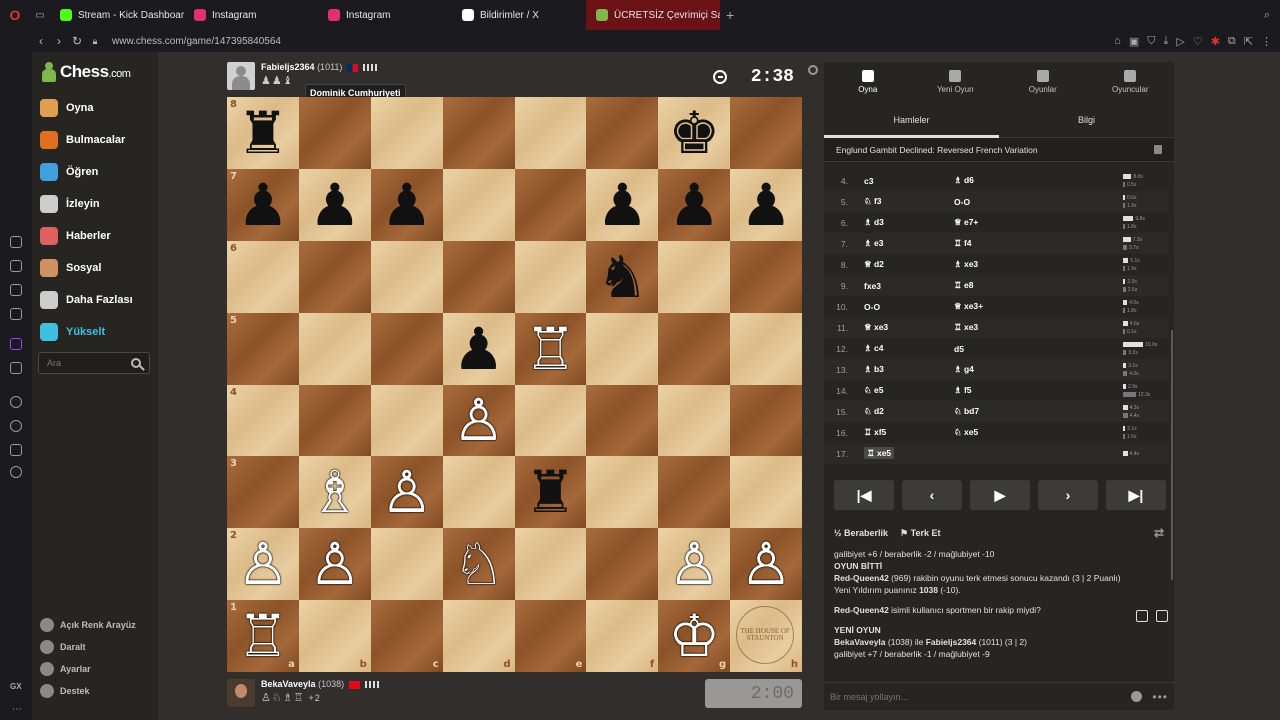  Describe the element at coordinates (874, 222) in the screenshot. I see `white-move: ♗ d3` at that location.